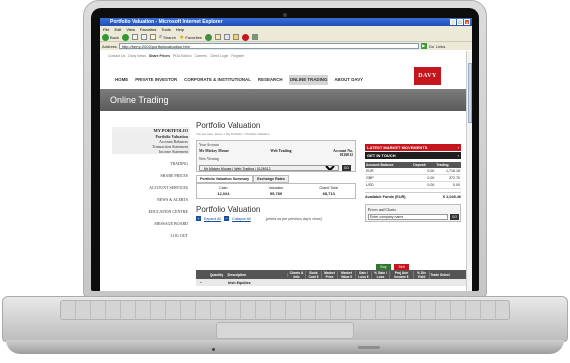 This screenshot has height=363, width=570. What do you see at coordinates (151, 235) in the screenshot?
I see `sidebar-item-log-out: LOG OUT` at bounding box center [151, 235].